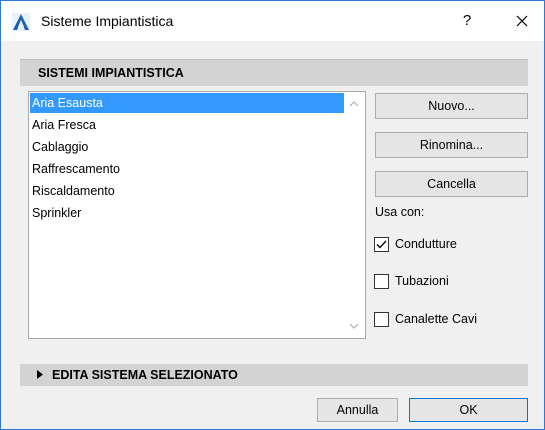 The height and width of the screenshot is (430, 545). What do you see at coordinates (272, 21) in the screenshot?
I see `title-bar: Sisteme Impiantistica ?` at bounding box center [272, 21].